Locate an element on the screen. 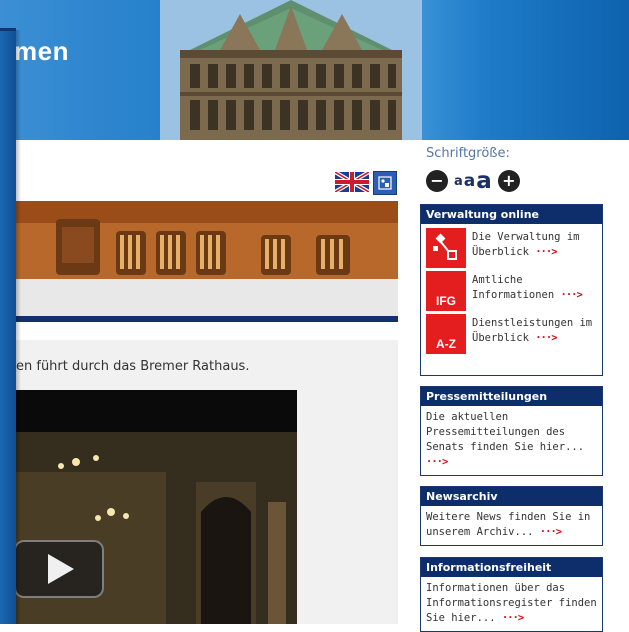 The height and width of the screenshot is (632, 629). en-flag-icon is located at coordinates (352, 182).